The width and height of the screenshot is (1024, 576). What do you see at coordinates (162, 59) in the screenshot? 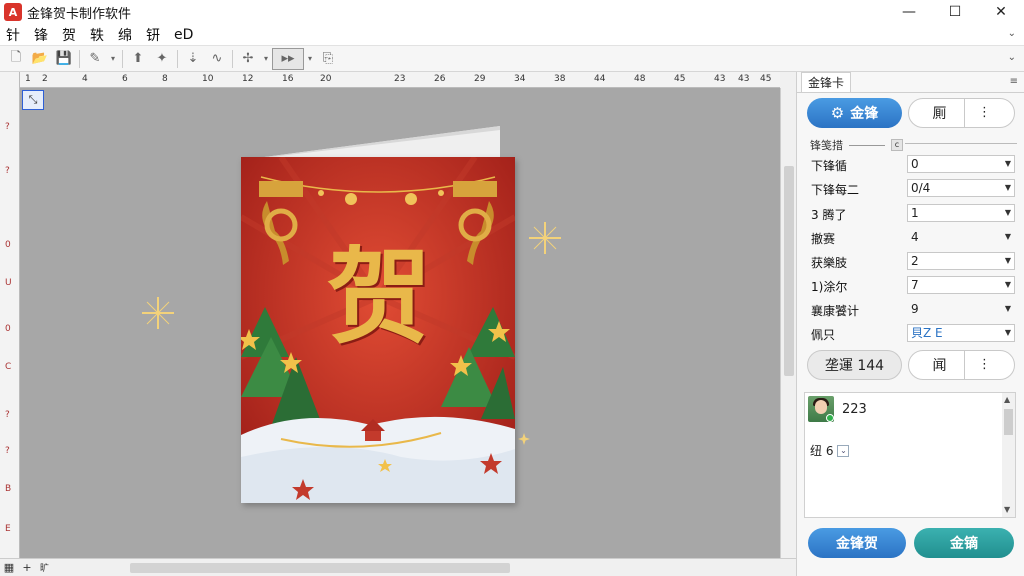
I see `star-icon: ✦` at bounding box center [162, 59].